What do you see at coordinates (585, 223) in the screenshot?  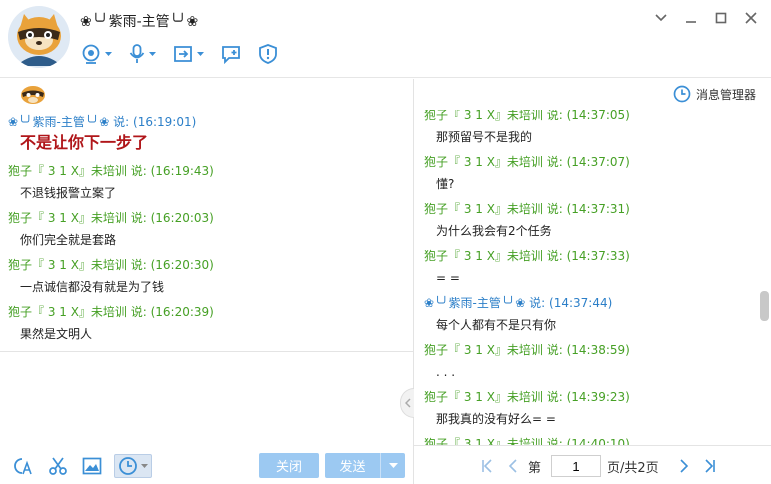 I see `history-message: 狍子『 3 1 X』未培训 说: (14:37:31) 为什么我会有2个任务` at bounding box center [585, 223].